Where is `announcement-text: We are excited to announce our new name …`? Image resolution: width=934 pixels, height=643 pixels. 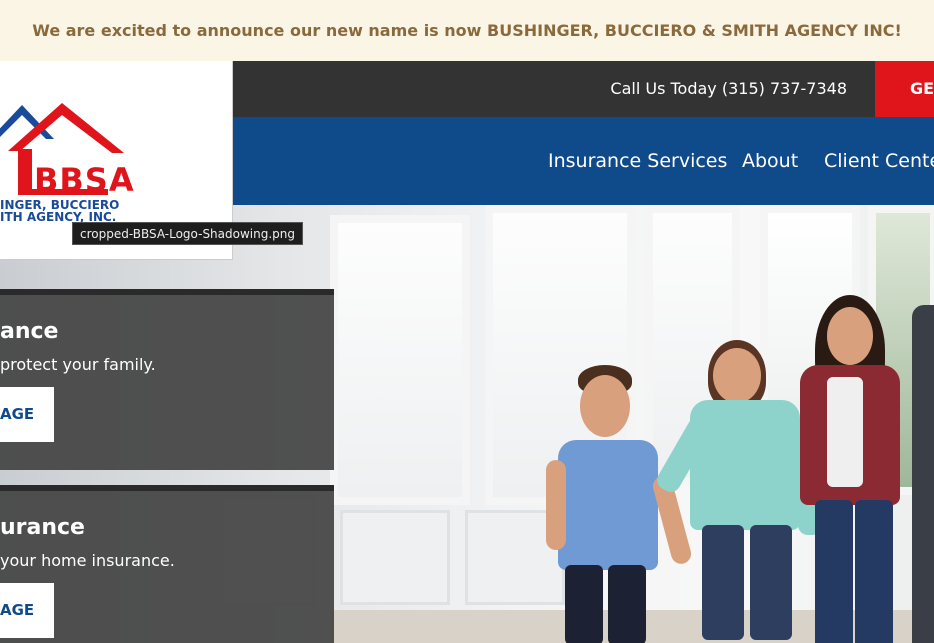 announcement-text: We are excited to announce our new name … is located at coordinates (467, 30).